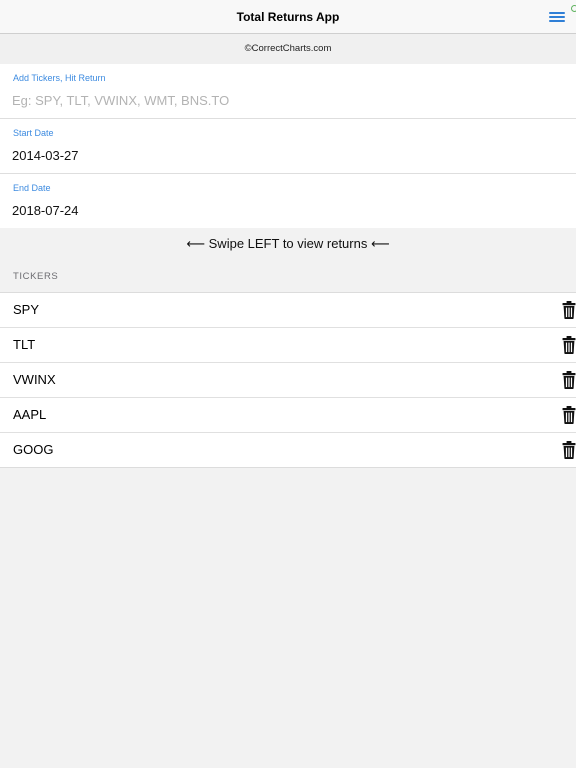 The height and width of the screenshot is (768, 576). Describe the element at coordinates (288, 415) in the screenshot. I see `ticker-row: AAPL` at that location.